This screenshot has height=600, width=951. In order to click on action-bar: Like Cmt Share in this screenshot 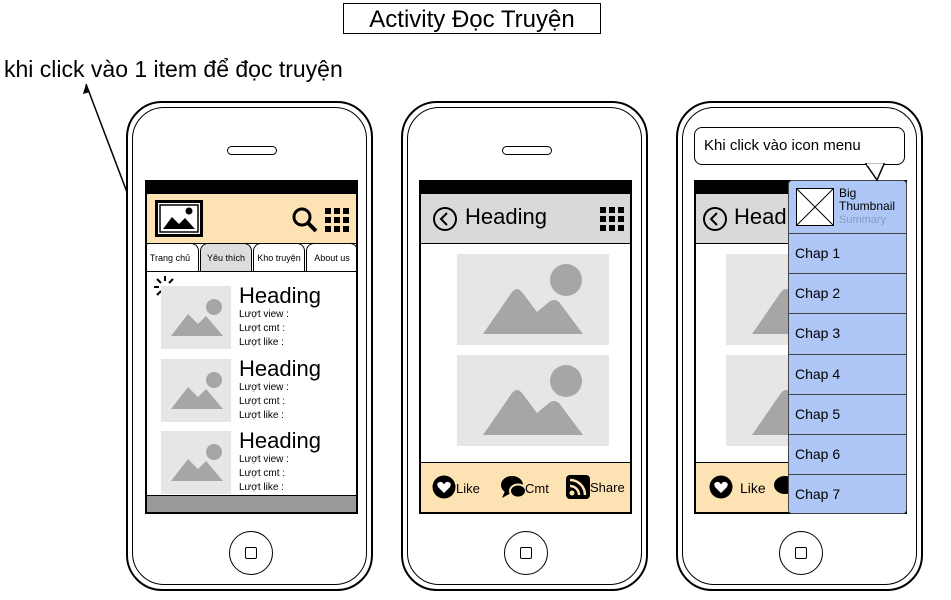, I will do `click(525, 487)`.